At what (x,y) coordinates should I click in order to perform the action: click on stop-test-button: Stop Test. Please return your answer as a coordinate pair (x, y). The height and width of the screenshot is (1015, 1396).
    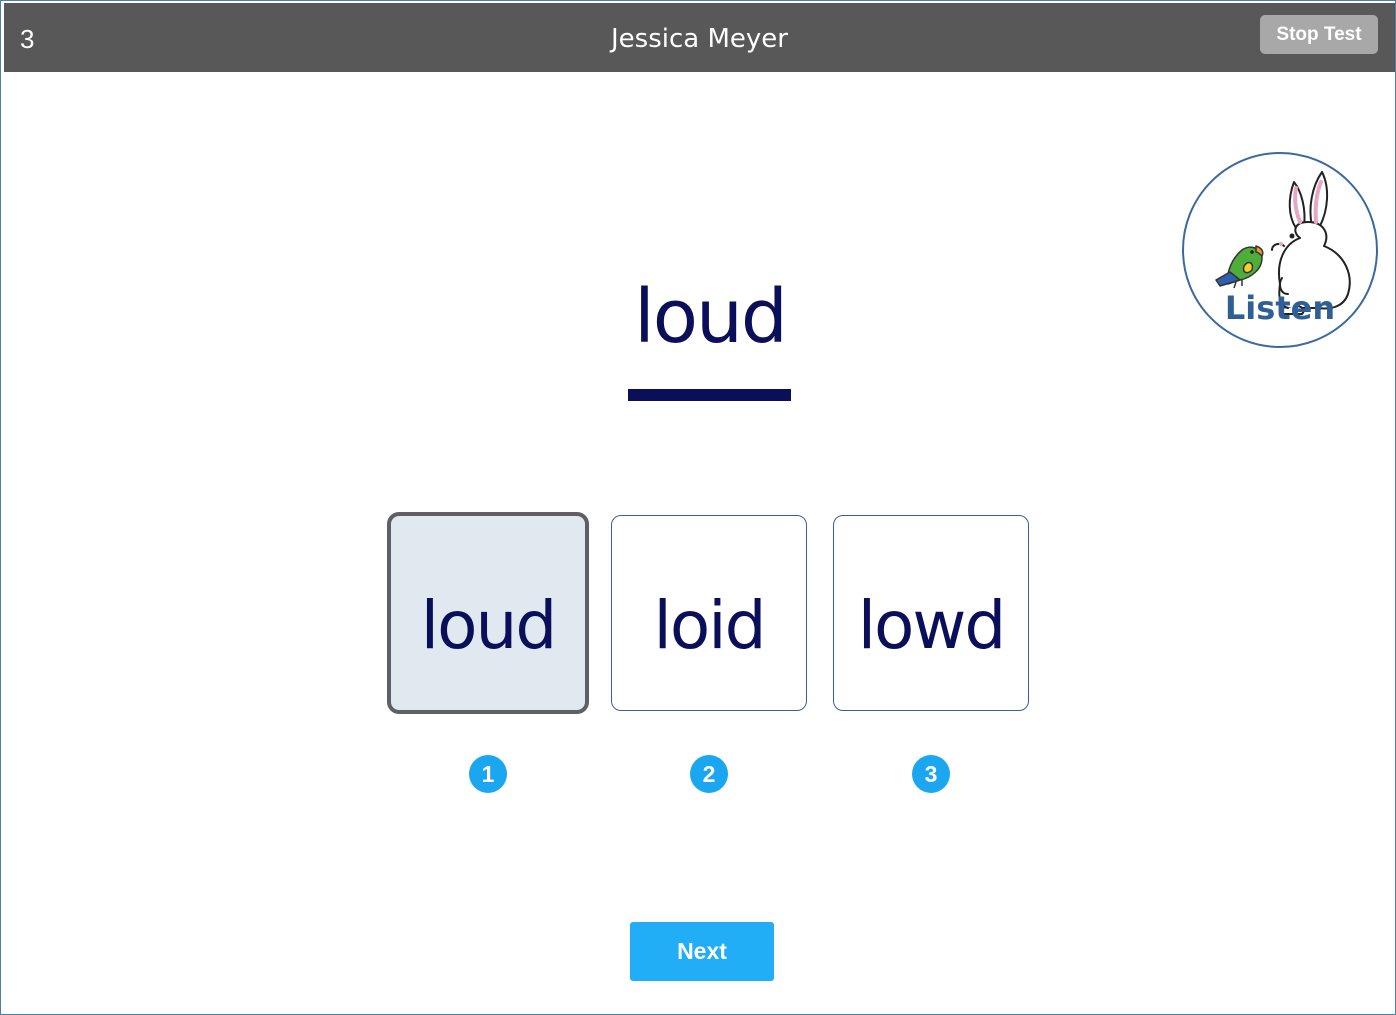
    Looking at the image, I should click on (1319, 34).